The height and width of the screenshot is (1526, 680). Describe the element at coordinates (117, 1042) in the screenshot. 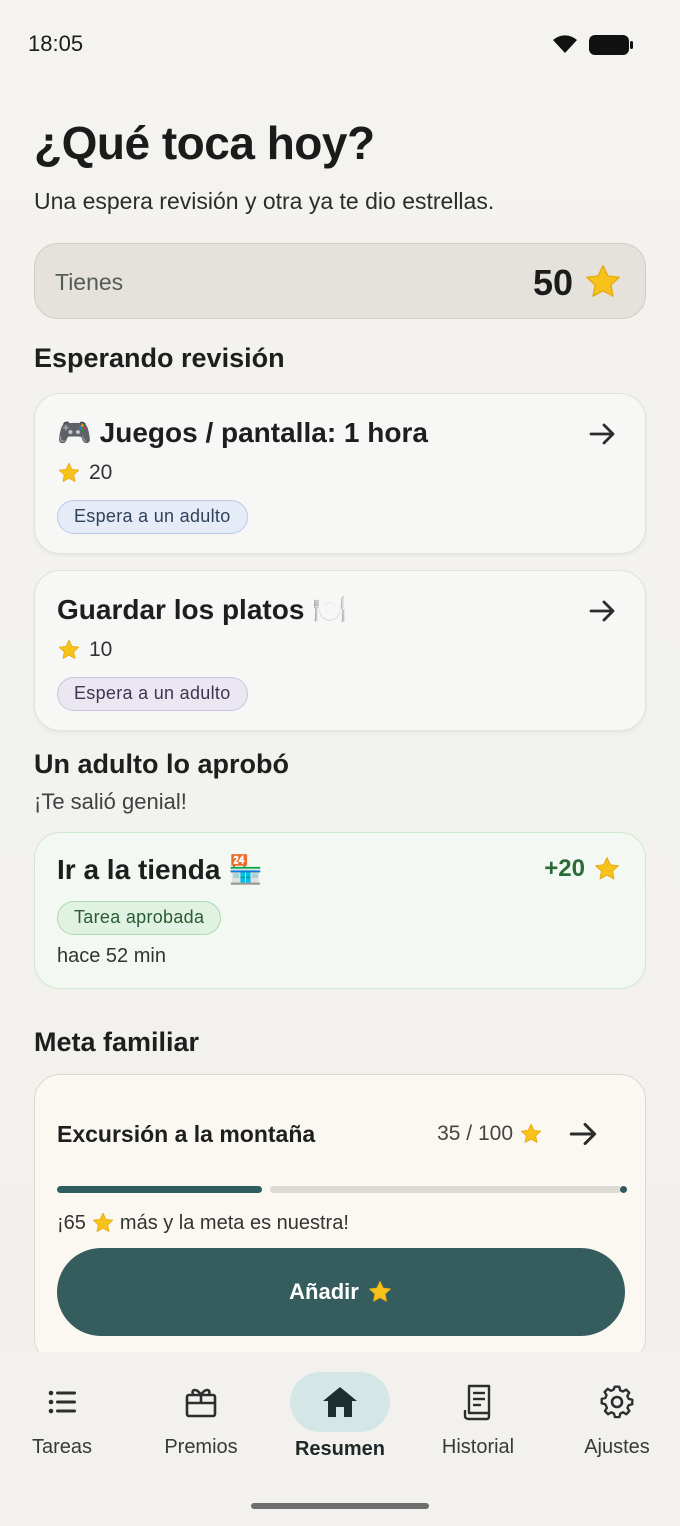

I see `goal-section-title: Meta familiar` at that location.